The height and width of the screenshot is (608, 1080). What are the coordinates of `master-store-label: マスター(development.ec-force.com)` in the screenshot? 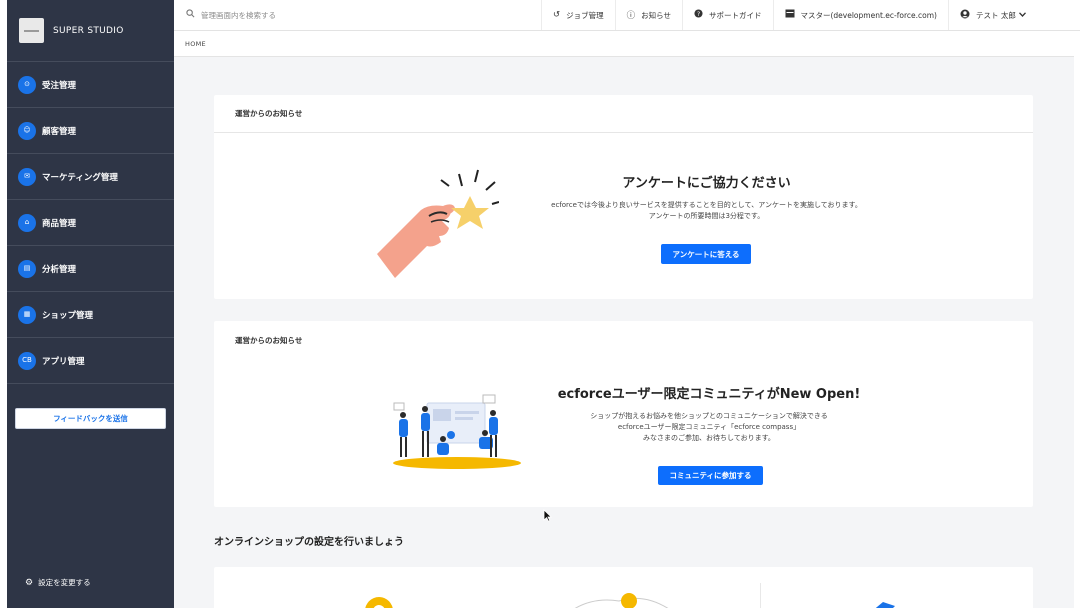 It's located at (868, 15).